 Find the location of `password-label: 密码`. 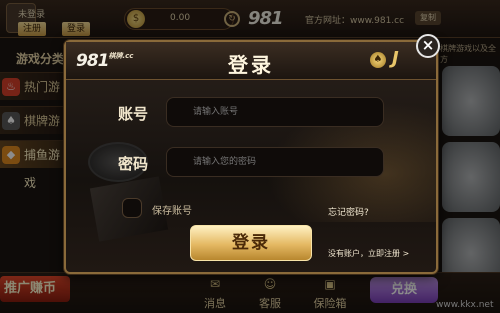

password-label: 密码 is located at coordinates (133, 164).